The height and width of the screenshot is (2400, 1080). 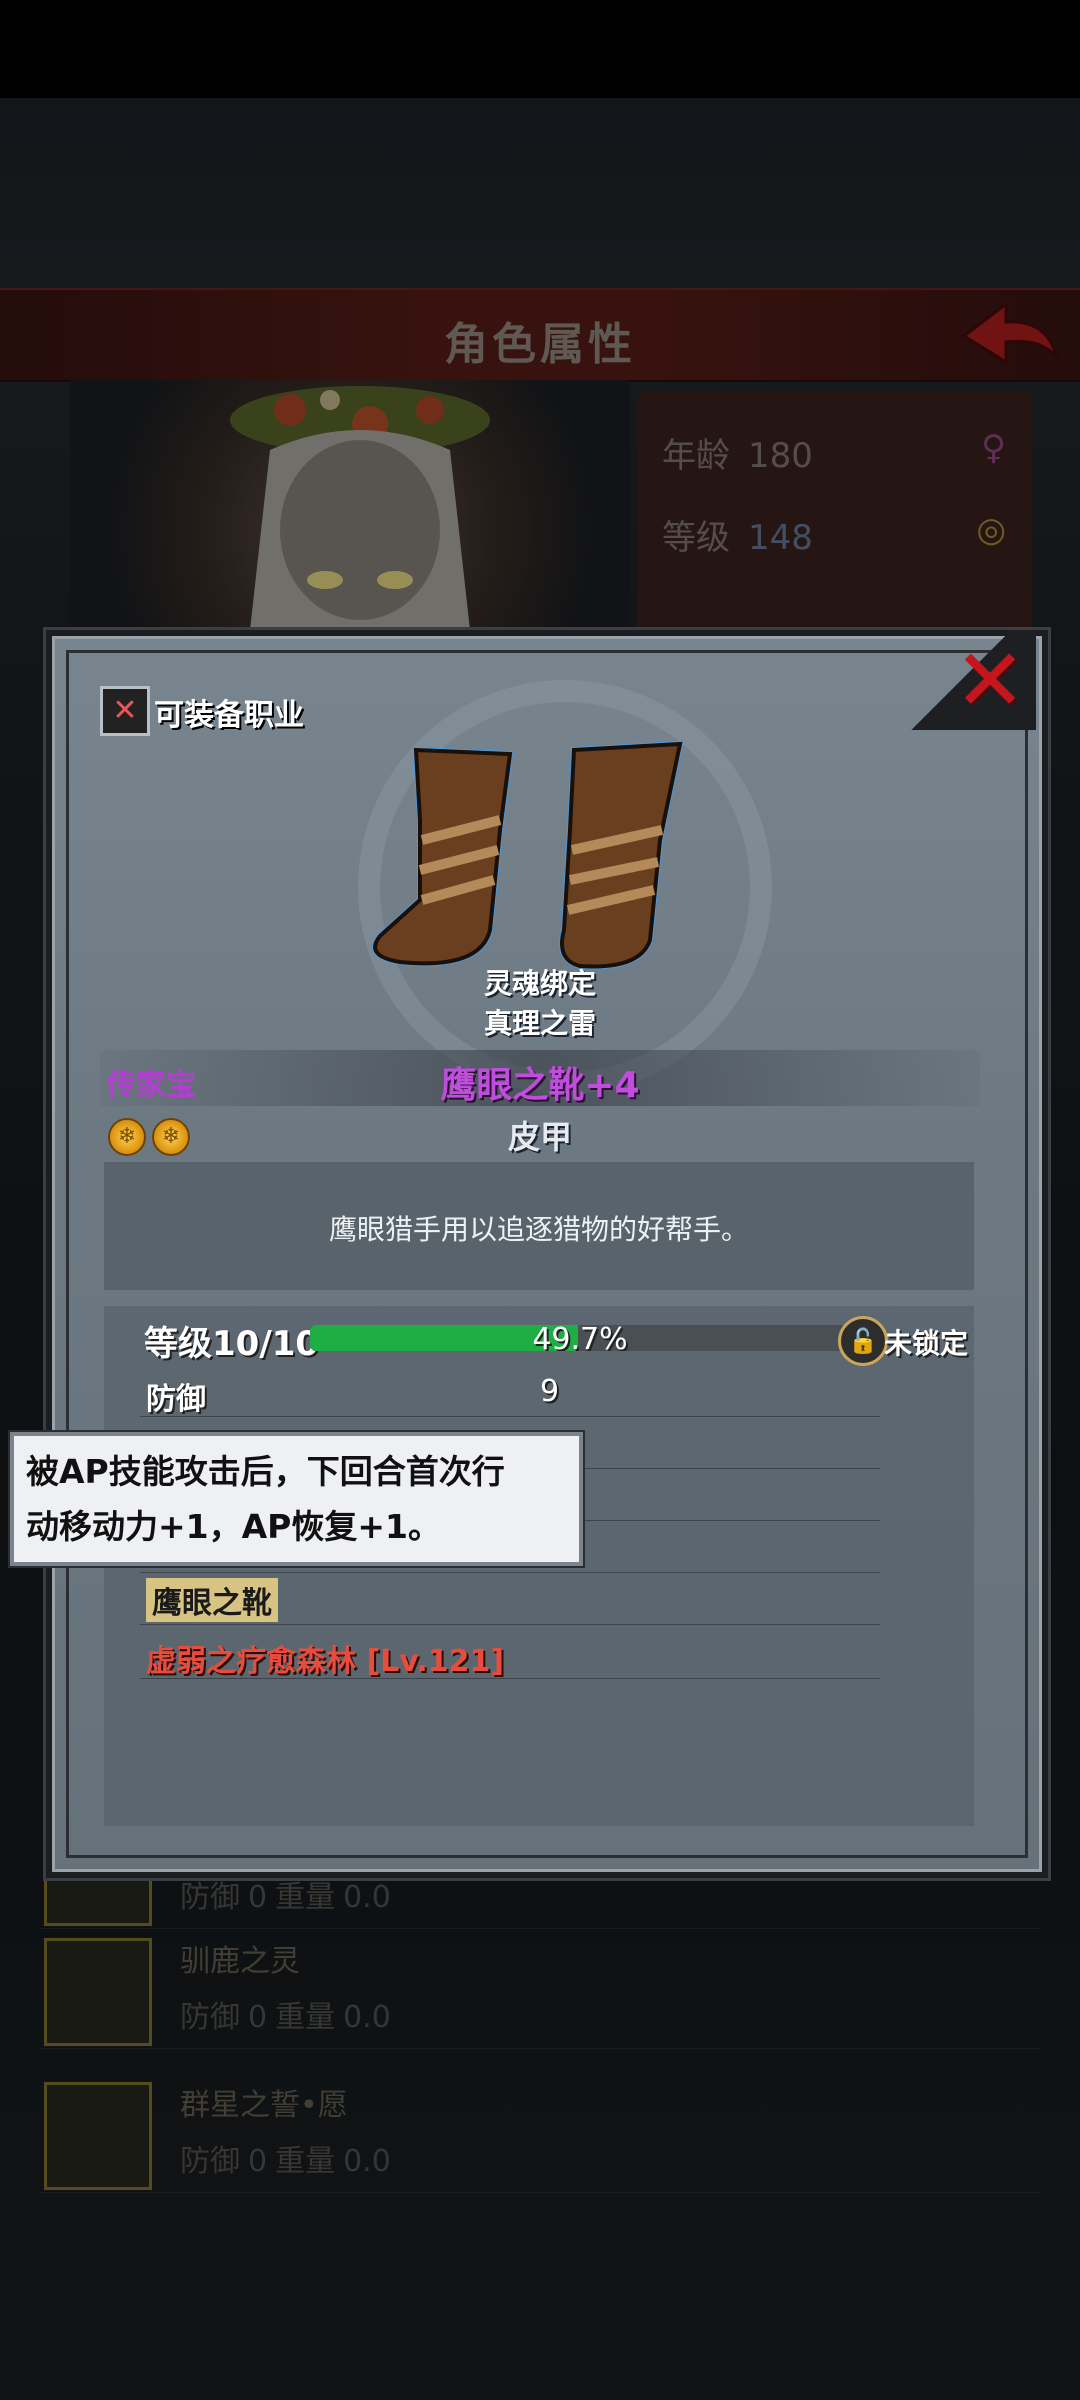 What do you see at coordinates (265, 1471) in the screenshot?
I see `tooltip-line: 被AP技能攻击后，下回合首次行` at bounding box center [265, 1471].